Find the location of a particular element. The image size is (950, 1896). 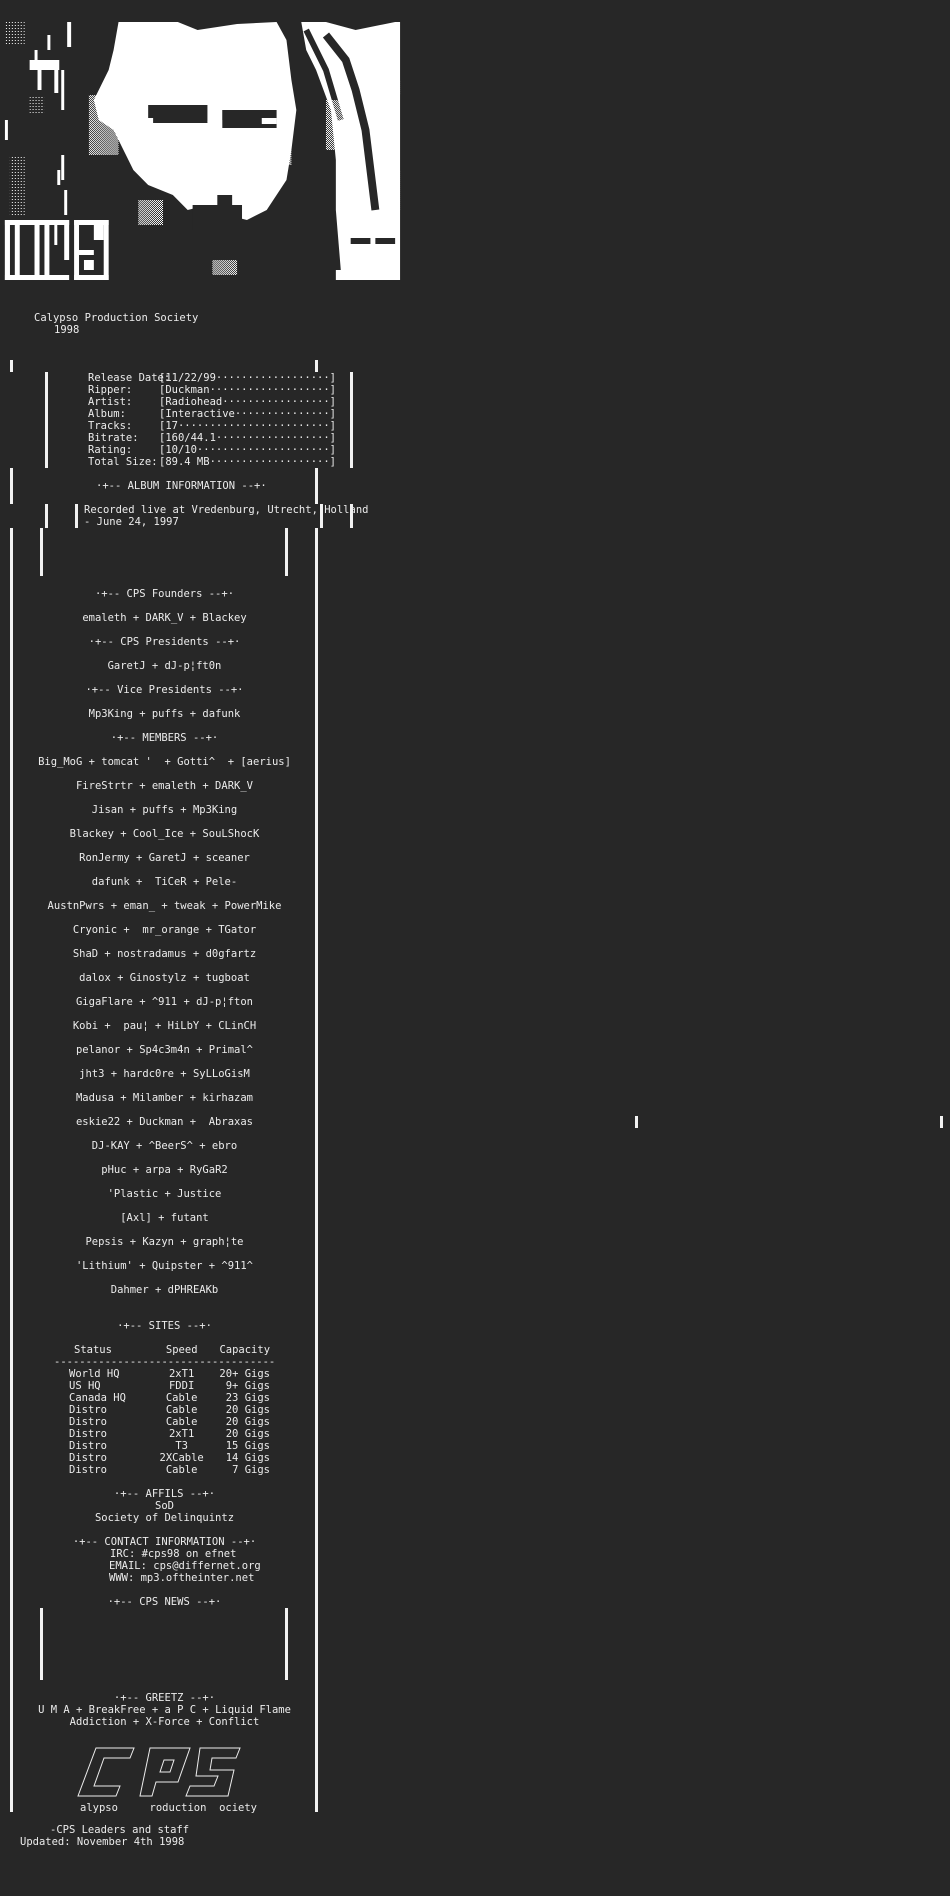

member-line: Madusa + Milamber + kirhazam is located at coordinates (164, 1098).